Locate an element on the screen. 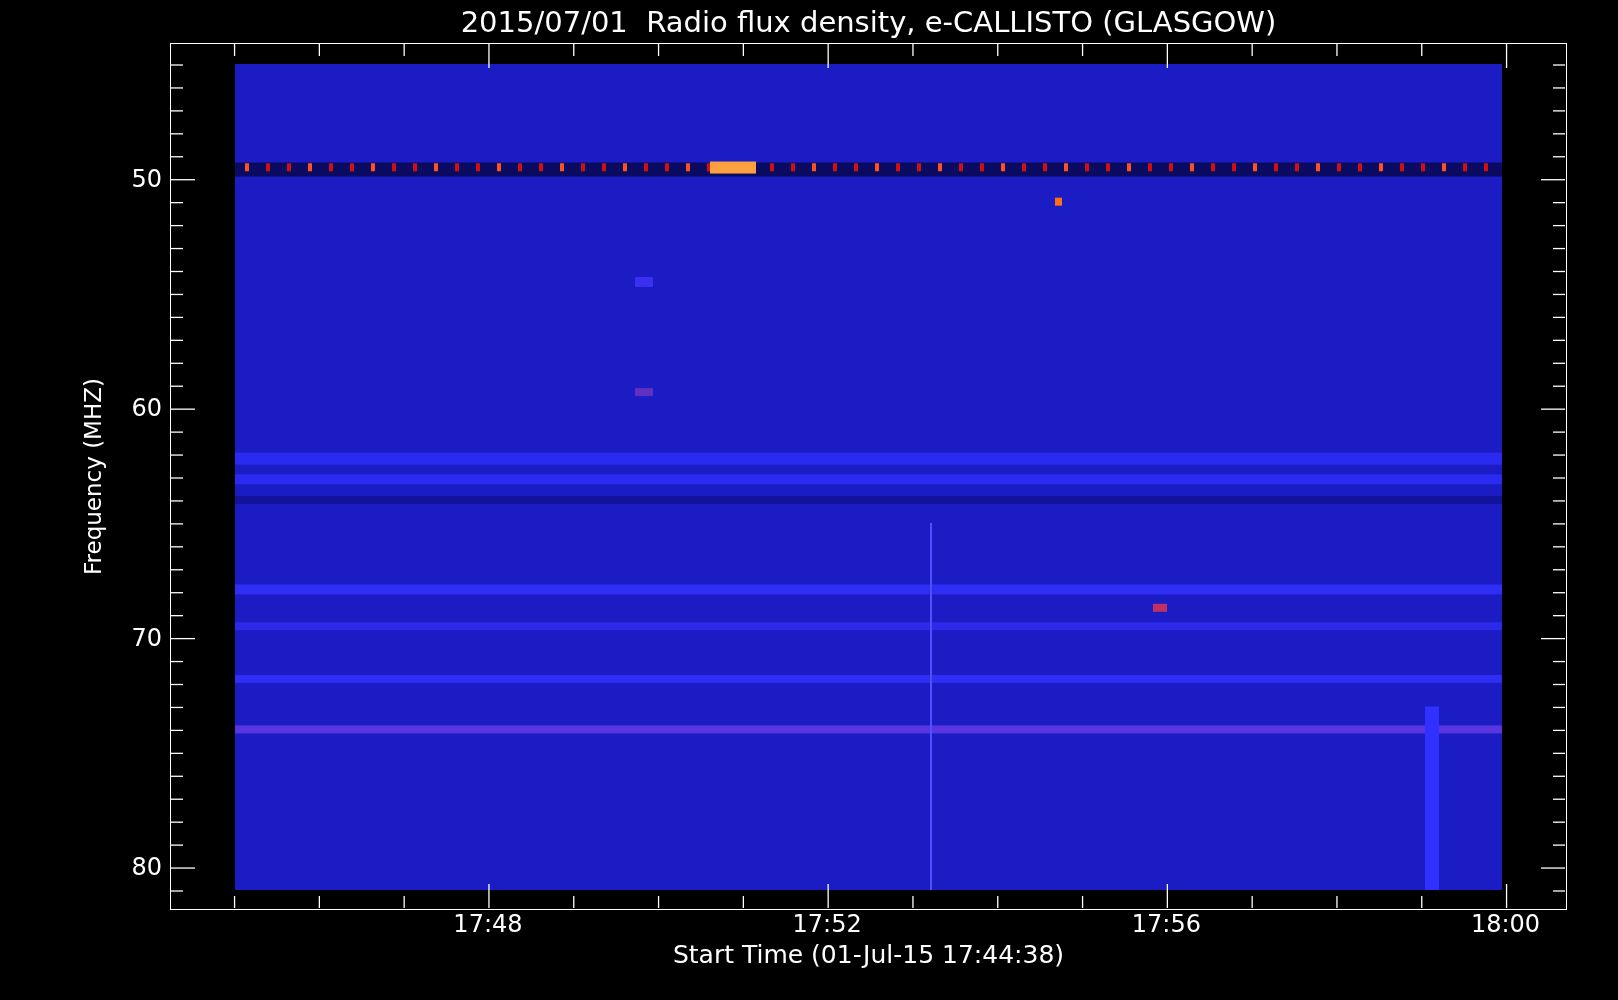  tick-label: 17:52 is located at coordinates (827, 924).